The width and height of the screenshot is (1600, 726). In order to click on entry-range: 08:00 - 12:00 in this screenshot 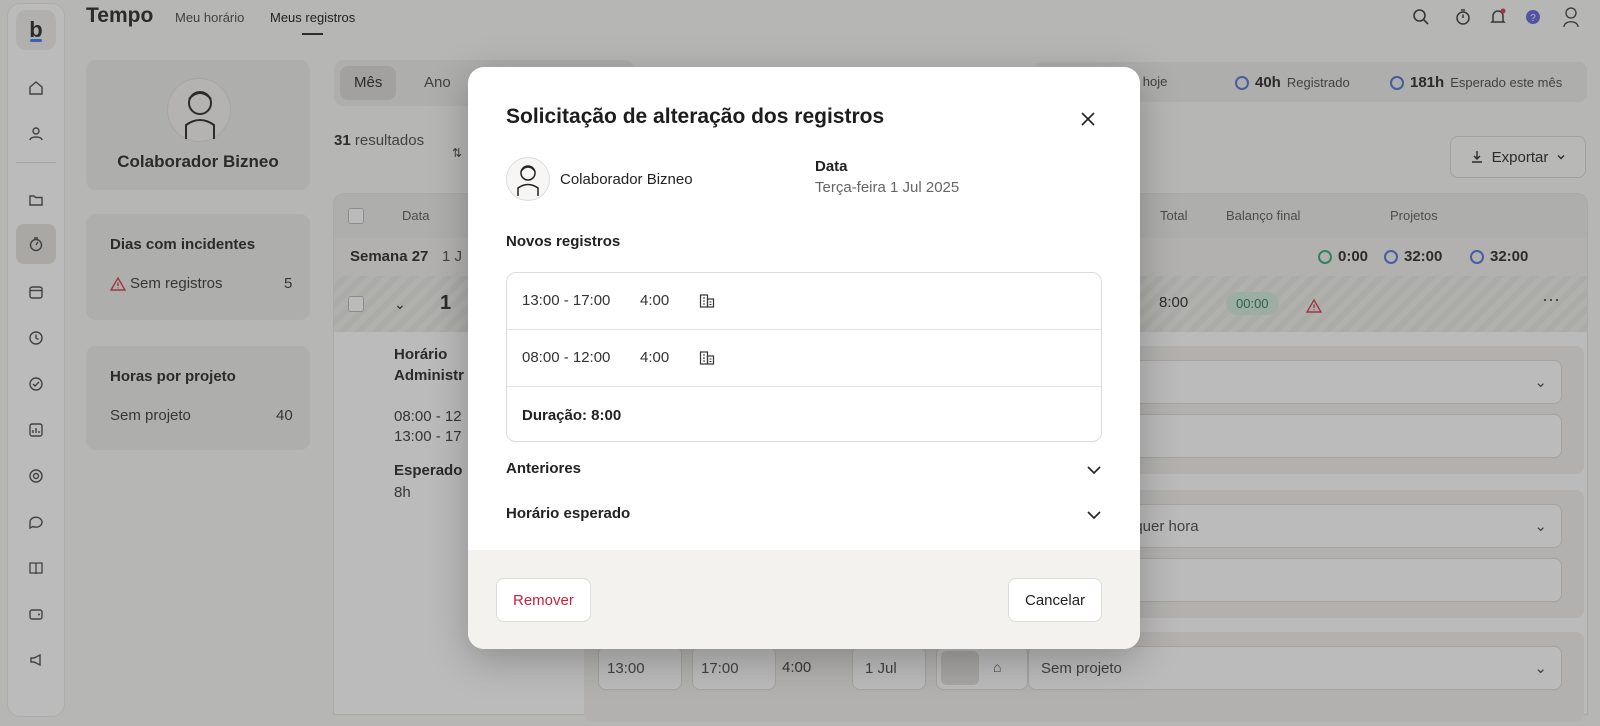, I will do `click(566, 357)`.